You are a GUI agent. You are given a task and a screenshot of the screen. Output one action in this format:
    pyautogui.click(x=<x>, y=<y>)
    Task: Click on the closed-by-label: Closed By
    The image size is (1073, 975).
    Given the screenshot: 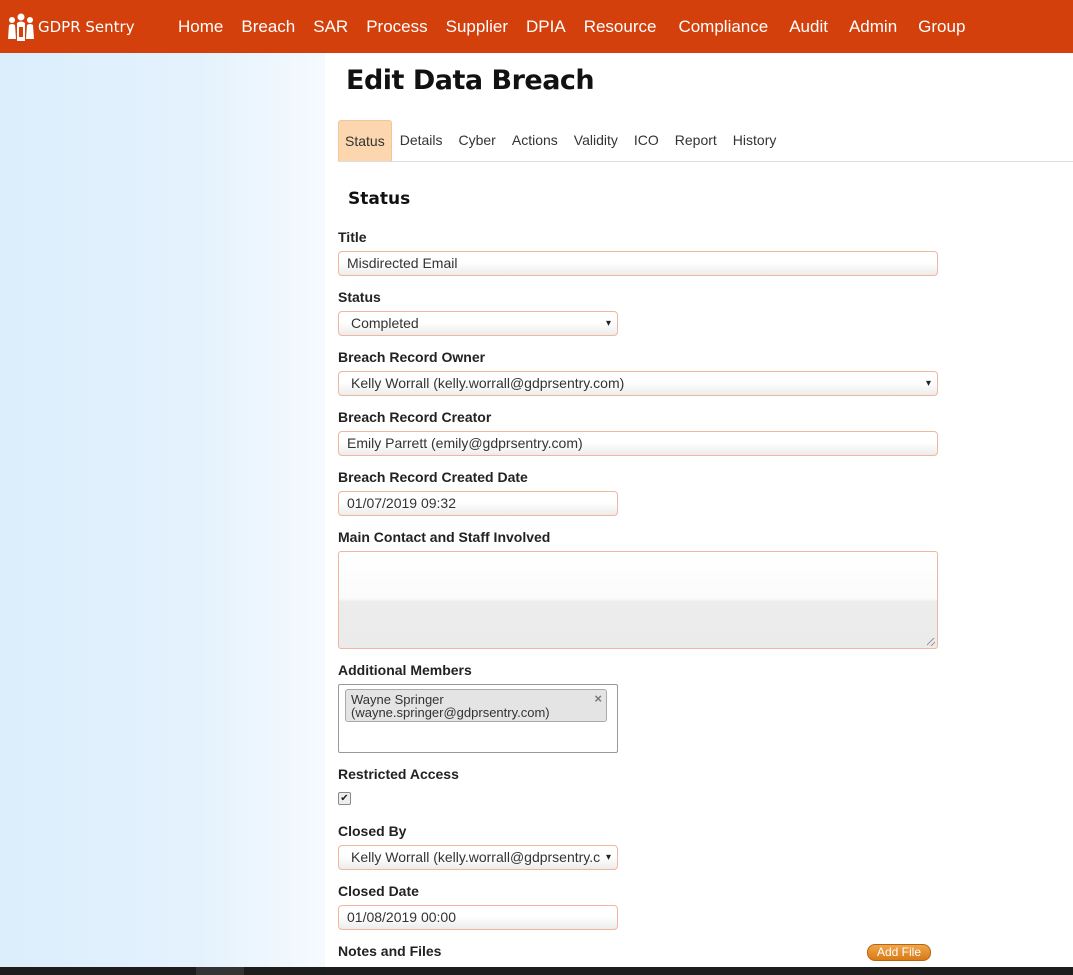 What is the action you would take?
    pyautogui.click(x=372, y=831)
    